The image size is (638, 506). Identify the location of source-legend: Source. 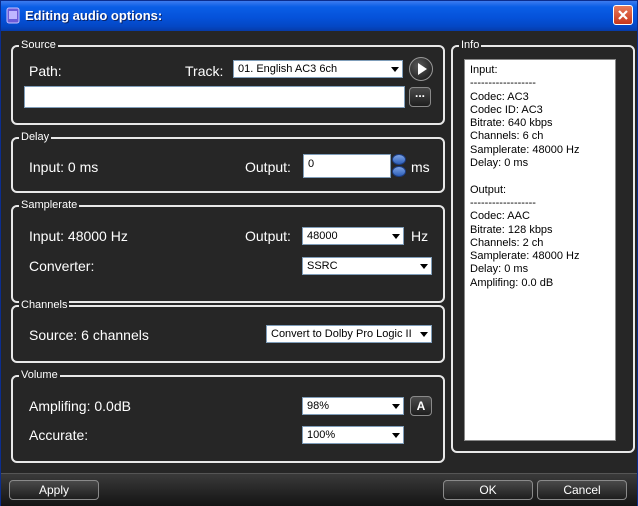
(38, 45).